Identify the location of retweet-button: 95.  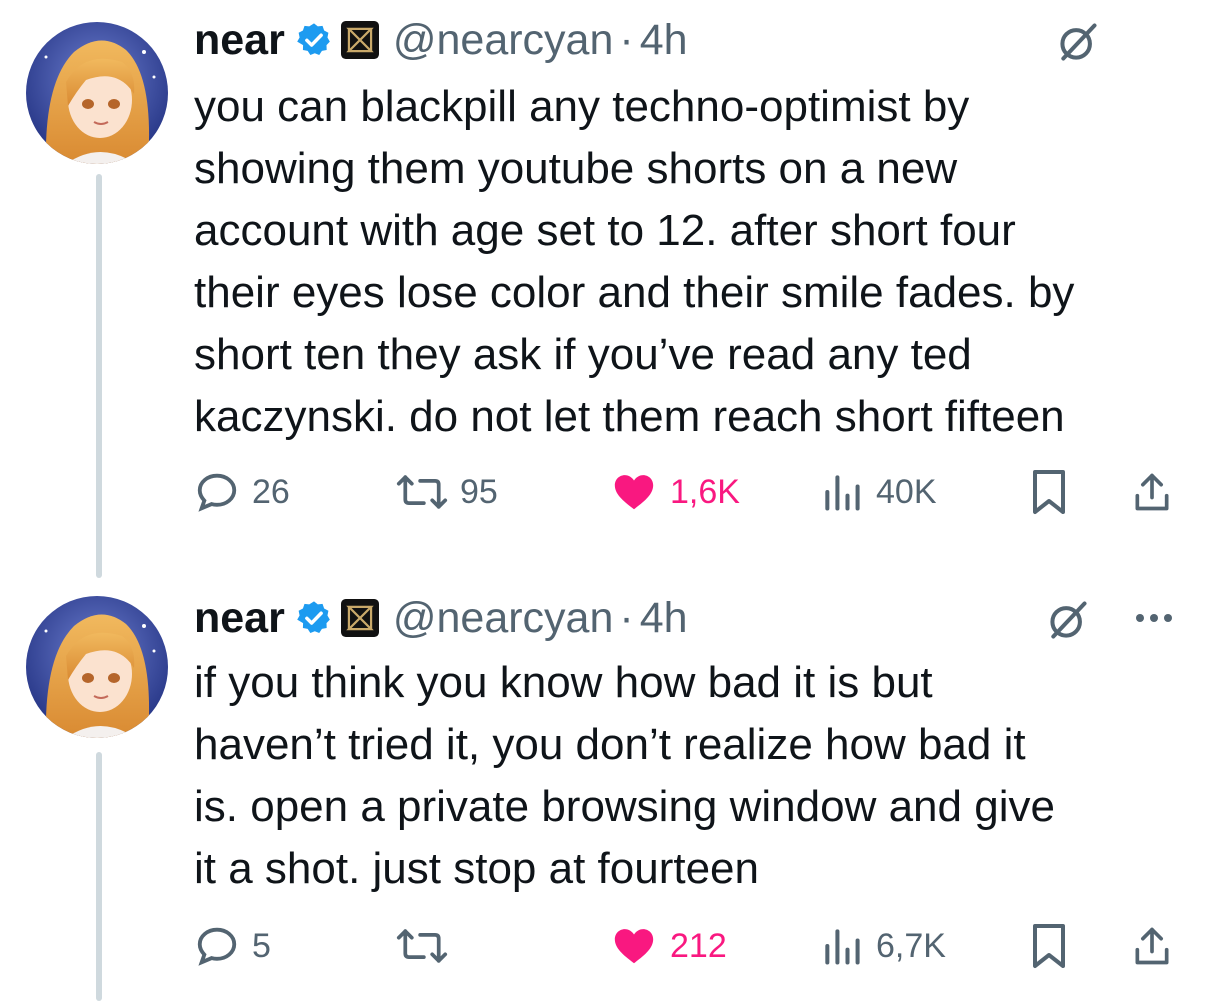
(447, 492).